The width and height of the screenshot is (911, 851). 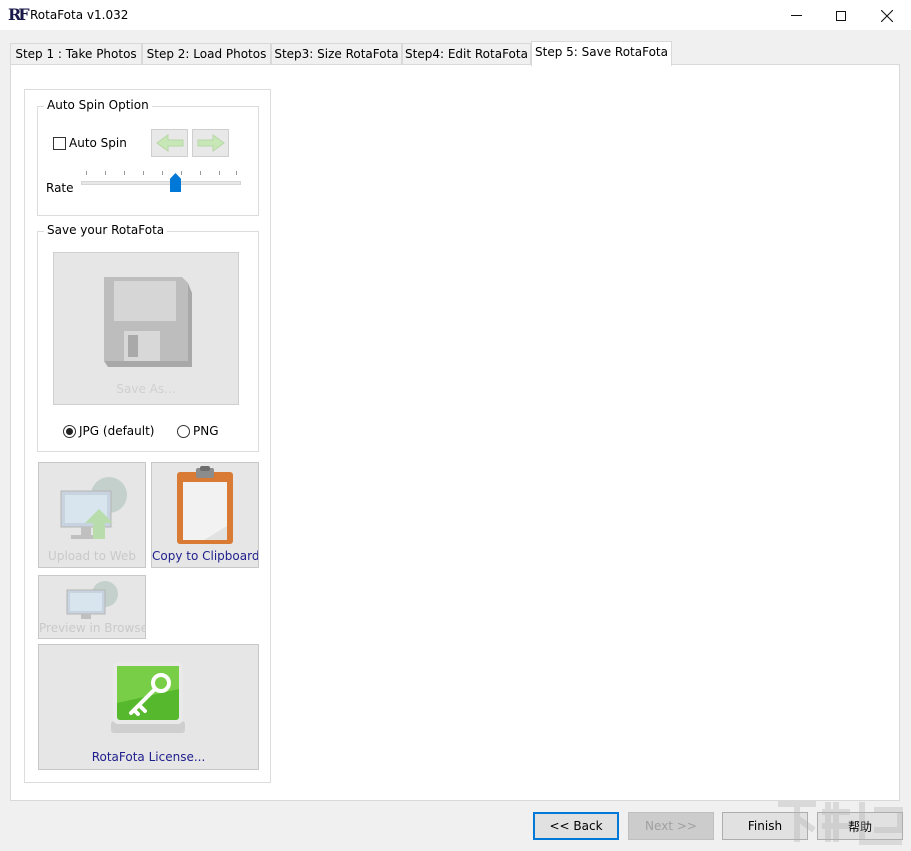 What do you see at coordinates (840, 823) in the screenshot?
I see `watermark-logo` at bounding box center [840, 823].